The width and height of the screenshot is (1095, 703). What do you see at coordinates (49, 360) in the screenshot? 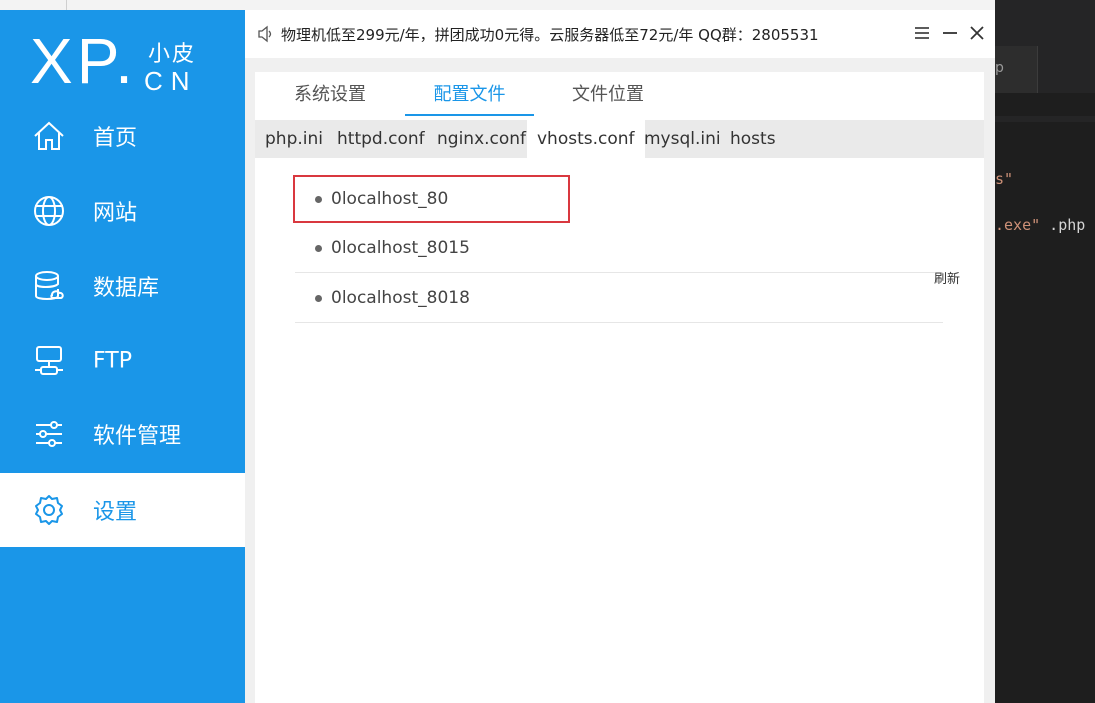
I see `ftp-icon` at bounding box center [49, 360].